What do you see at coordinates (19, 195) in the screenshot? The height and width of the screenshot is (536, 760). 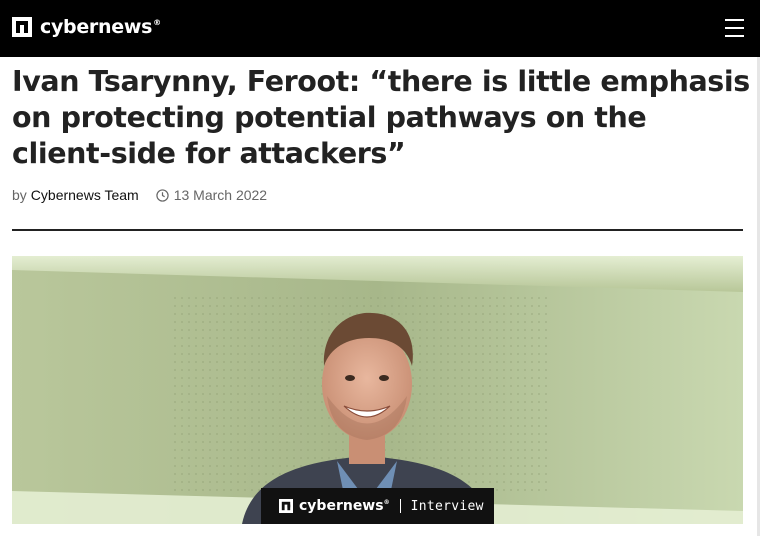 I see `byline-prefix: by` at bounding box center [19, 195].